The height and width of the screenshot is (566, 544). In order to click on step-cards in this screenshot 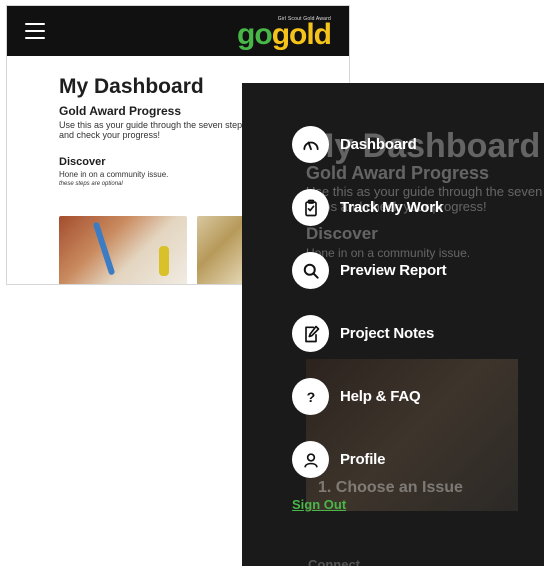, I will do `click(158, 250)`.